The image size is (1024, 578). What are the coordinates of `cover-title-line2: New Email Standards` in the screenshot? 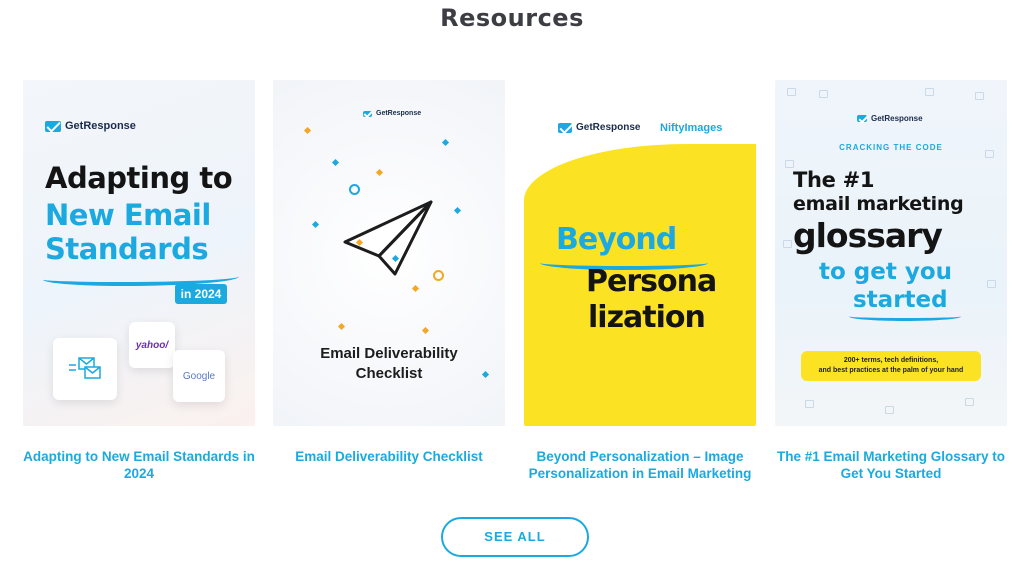 It's located at (128, 232).